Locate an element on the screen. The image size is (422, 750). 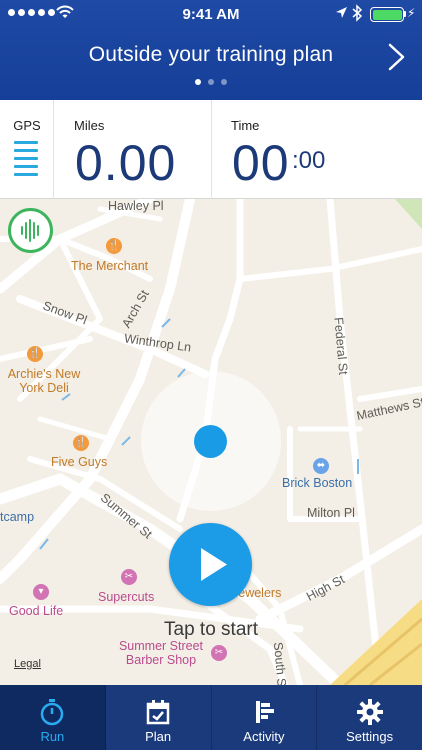
tab-plan: Plan is located at coordinates (159, 717).